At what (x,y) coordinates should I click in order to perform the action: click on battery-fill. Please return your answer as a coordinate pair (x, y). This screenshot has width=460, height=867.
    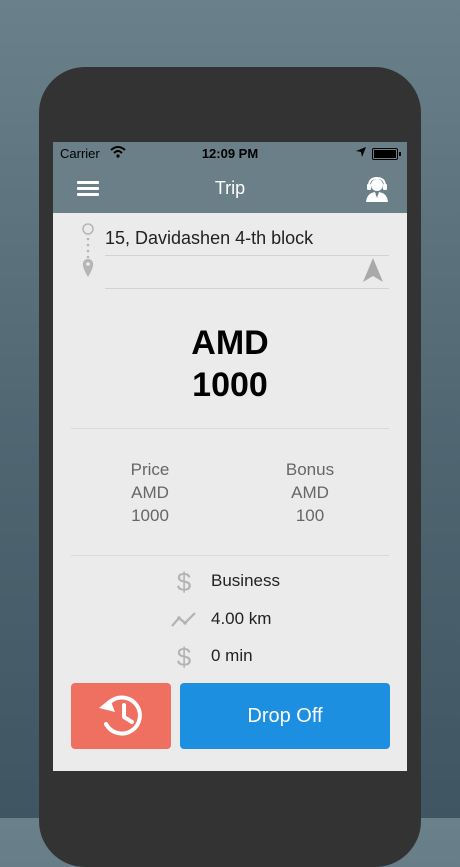
    Looking at the image, I should click on (385, 154).